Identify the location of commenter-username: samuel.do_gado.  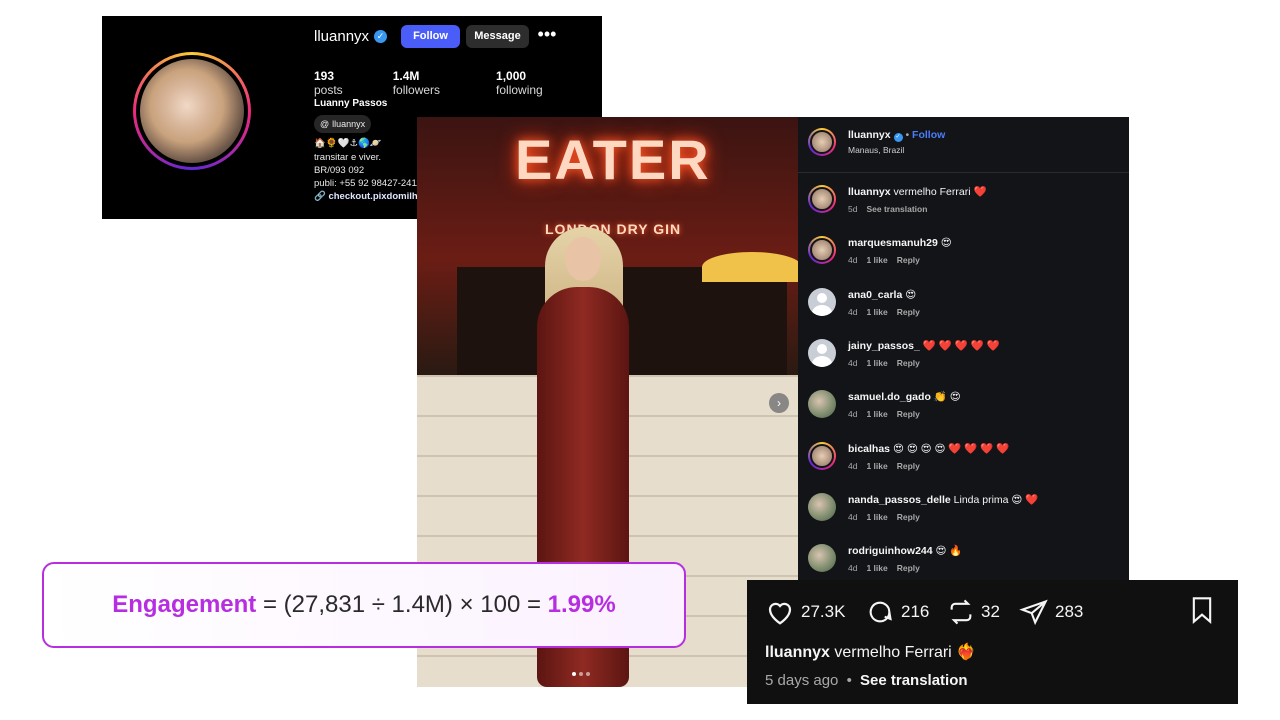
(891, 397).